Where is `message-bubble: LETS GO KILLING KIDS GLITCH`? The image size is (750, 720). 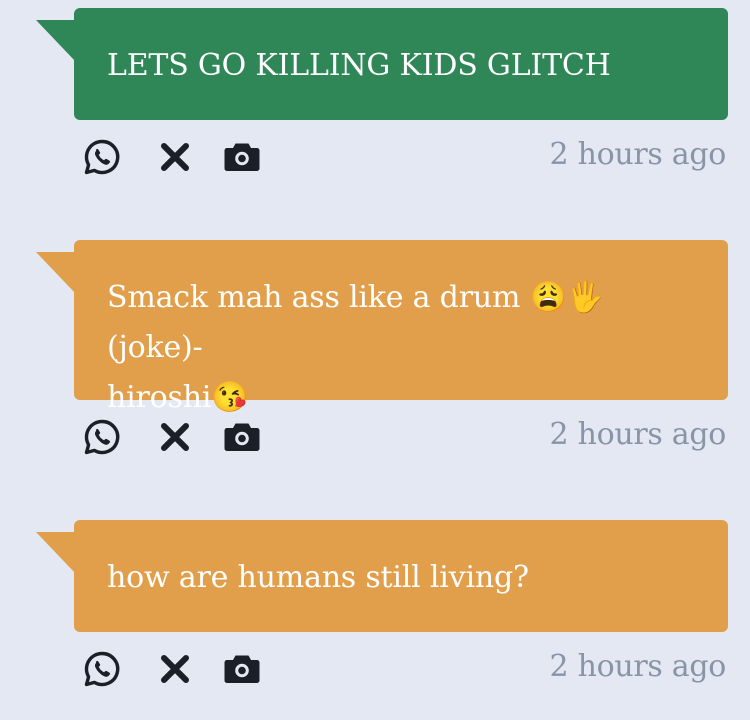 message-bubble: LETS GO KILLING KIDS GLITCH is located at coordinates (401, 64).